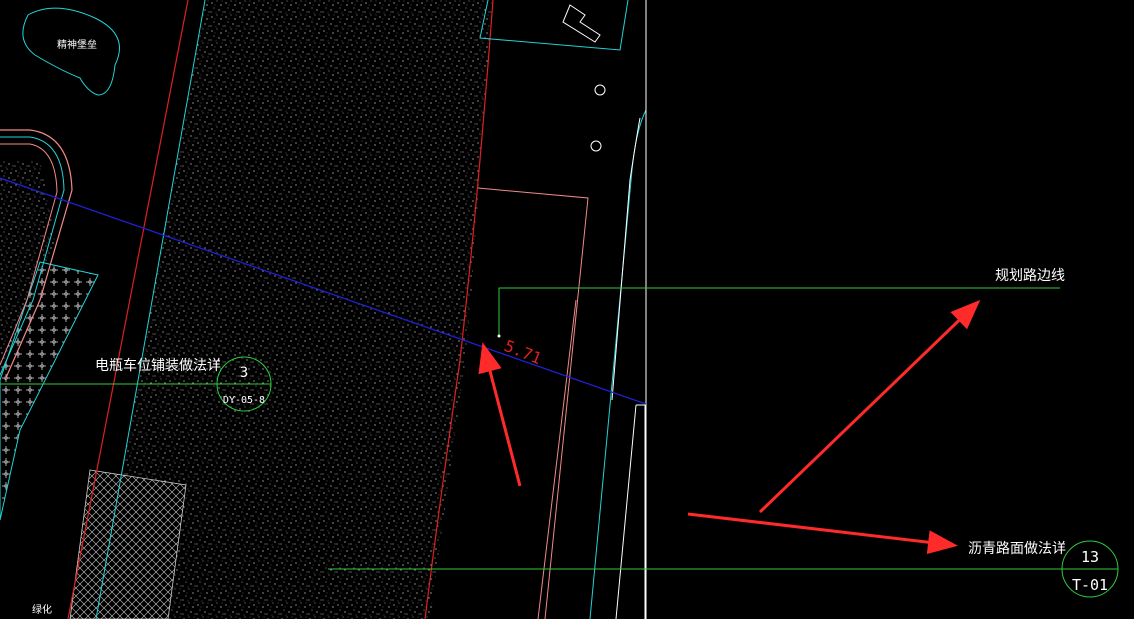  What do you see at coordinates (500, 414) in the screenshot?
I see `annotation-arrow-up` at bounding box center [500, 414].